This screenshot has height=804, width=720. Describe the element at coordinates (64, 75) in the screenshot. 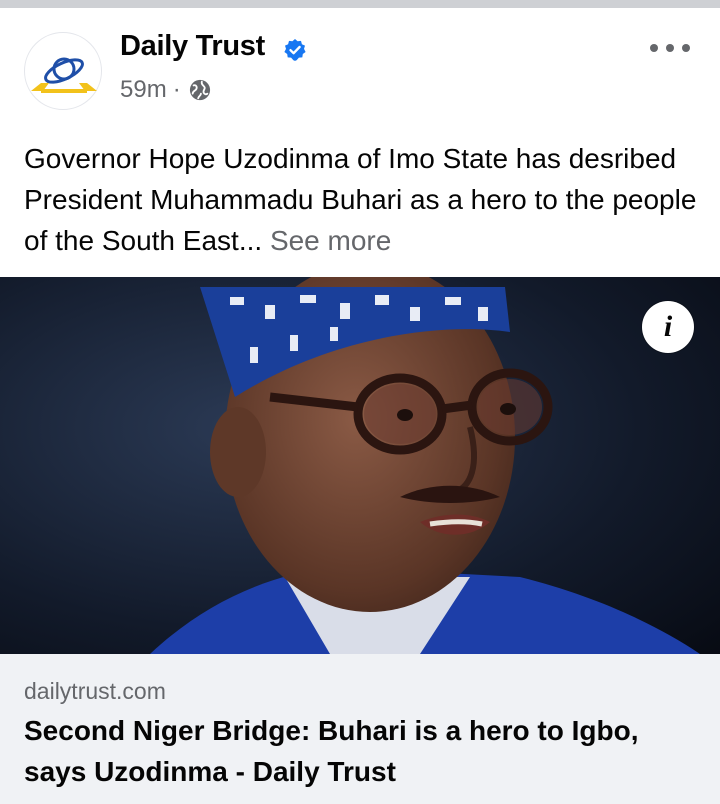

I see `daily-trust-logo-icon` at that location.